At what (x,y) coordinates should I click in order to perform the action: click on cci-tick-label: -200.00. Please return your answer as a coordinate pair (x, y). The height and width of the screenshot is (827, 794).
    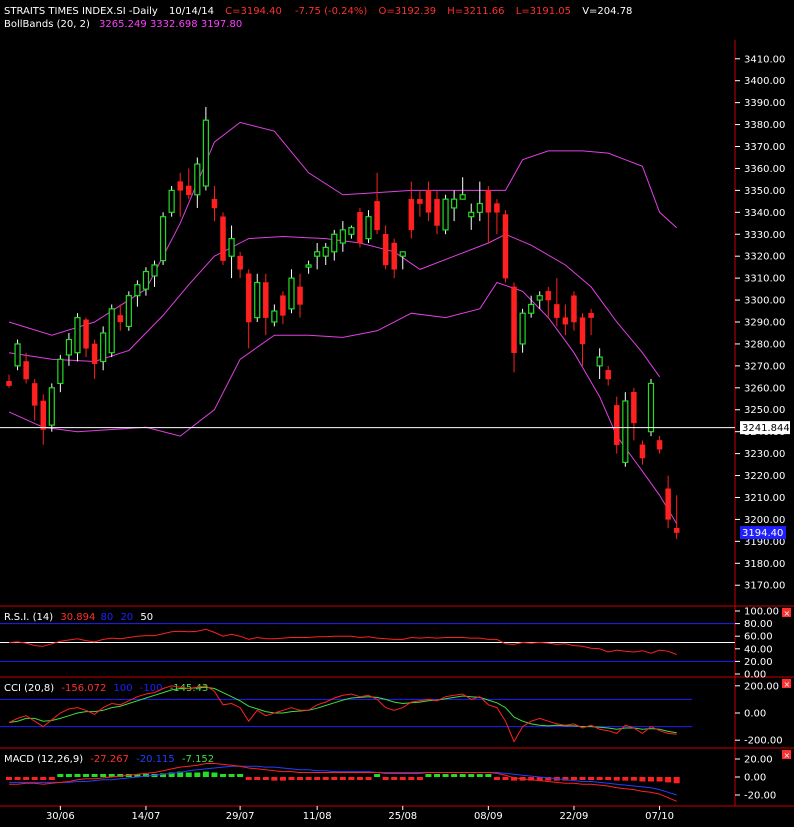
    Looking at the image, I should click on (763, 741).